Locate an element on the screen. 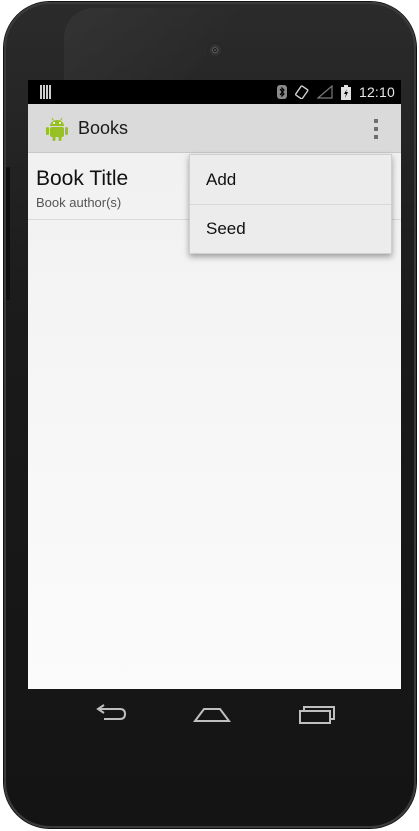 The width and height of the screenshot is (419, 831). frame-shine is located at coordinates (184, 45).